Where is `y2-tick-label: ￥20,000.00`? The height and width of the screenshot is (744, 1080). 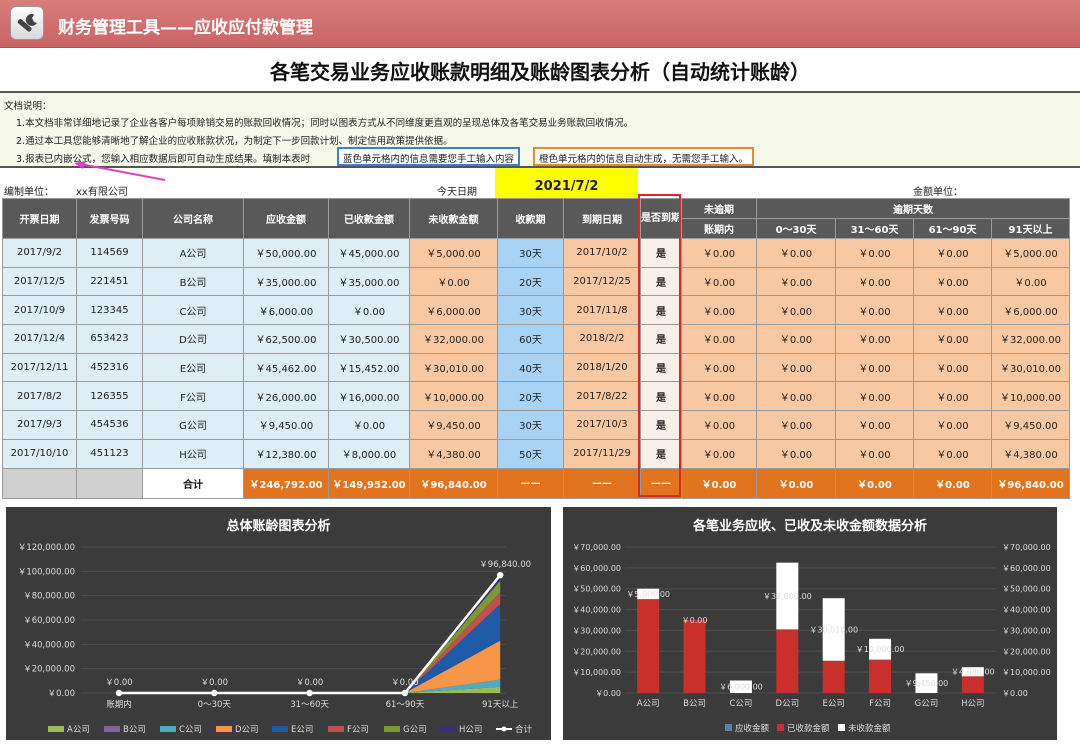
y2-tick-label: ￥20,000.00 is located at coordinates (1026, 651).